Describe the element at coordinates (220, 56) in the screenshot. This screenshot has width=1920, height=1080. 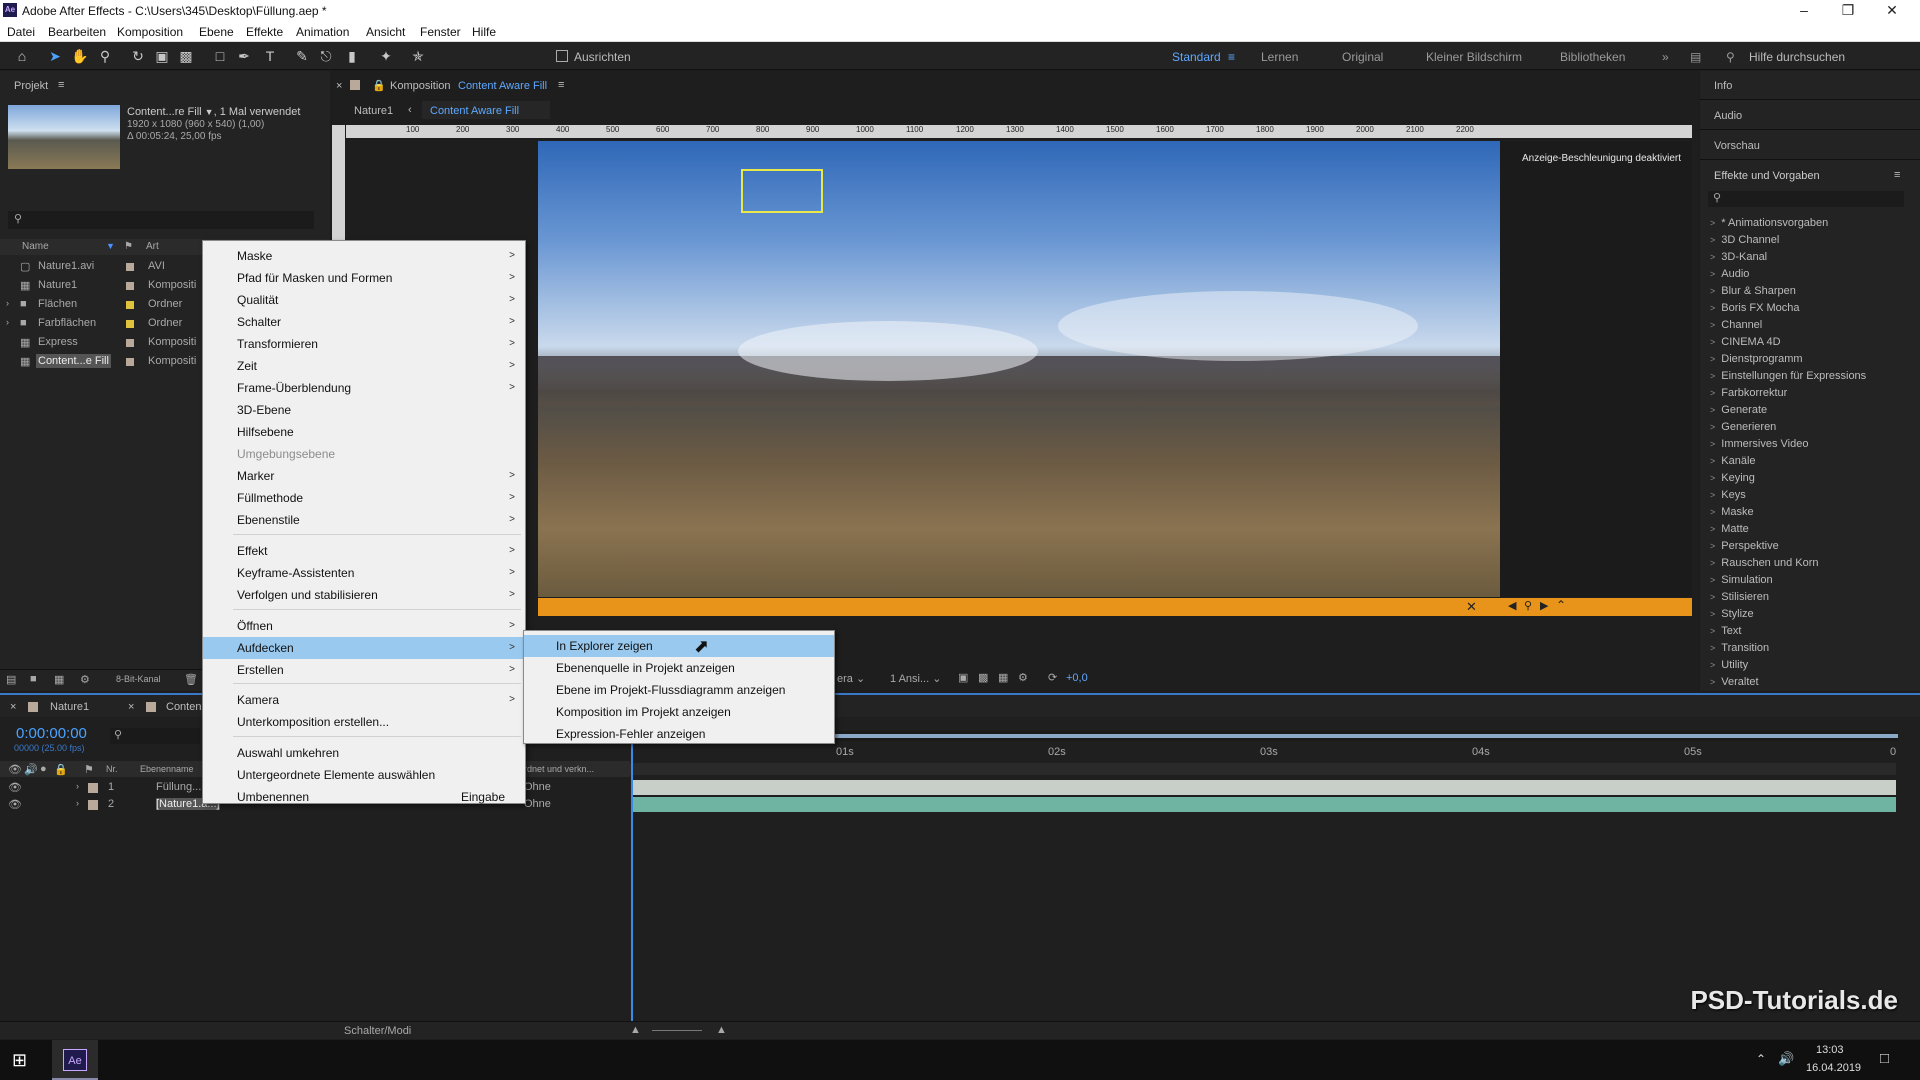
I see `rectangle-tool-icon: □` at that location.